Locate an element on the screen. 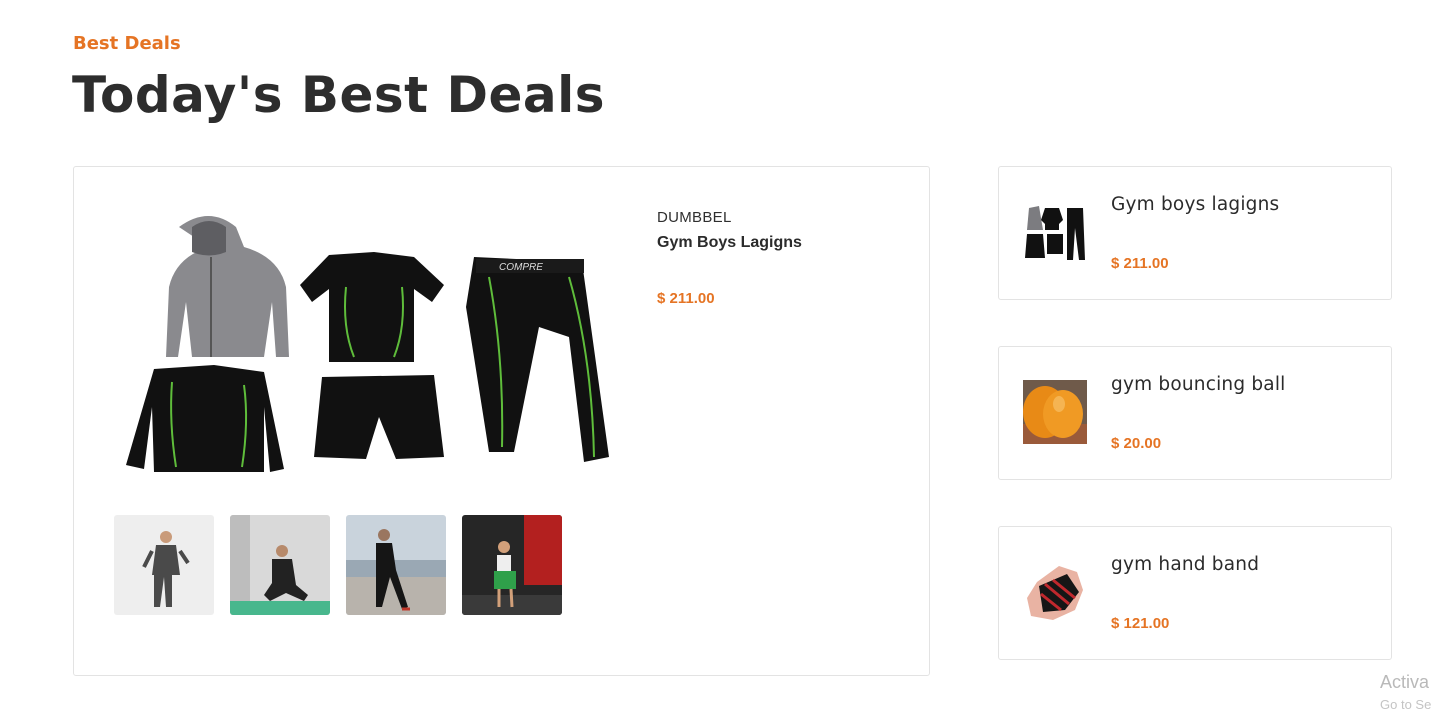  thumbnail-strip is located at coordinates (338, 565).